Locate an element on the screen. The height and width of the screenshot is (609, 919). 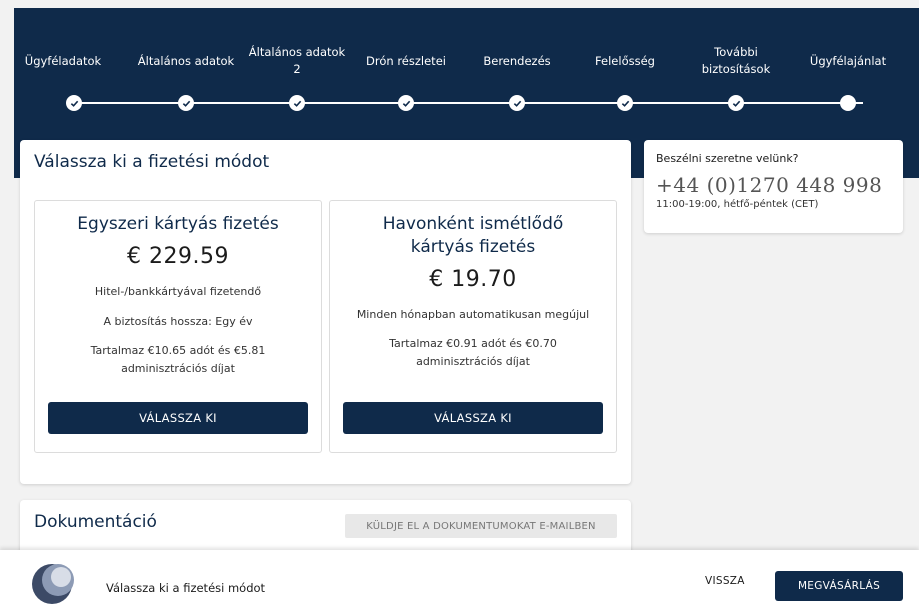
select-monthly-button: VÁLASSZA KI is located at coordinates (473, 418).